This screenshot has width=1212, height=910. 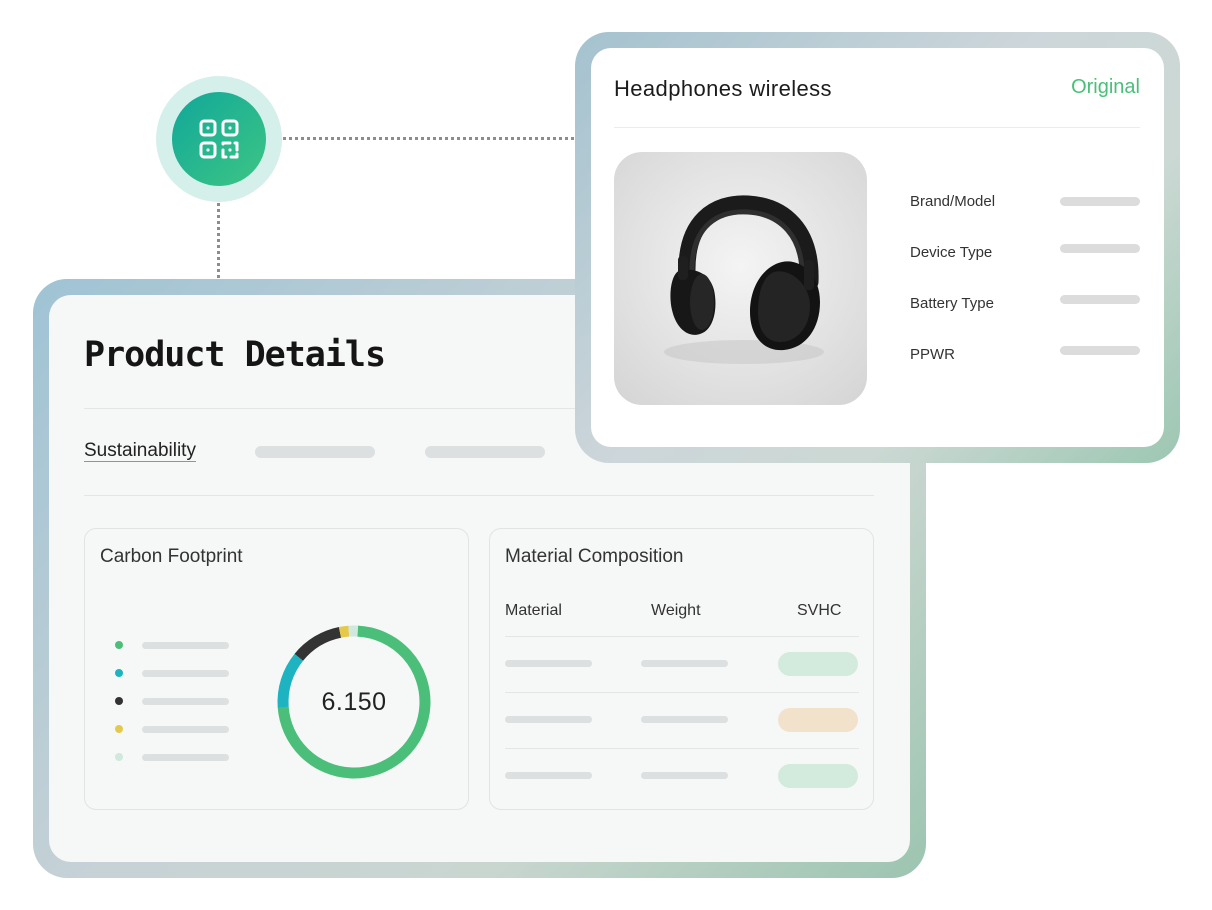 What do you see at coordinates (140, 451) in the screenshot?
I see `tab-sustainability: Sustainability` at bounding box center [140, 451].